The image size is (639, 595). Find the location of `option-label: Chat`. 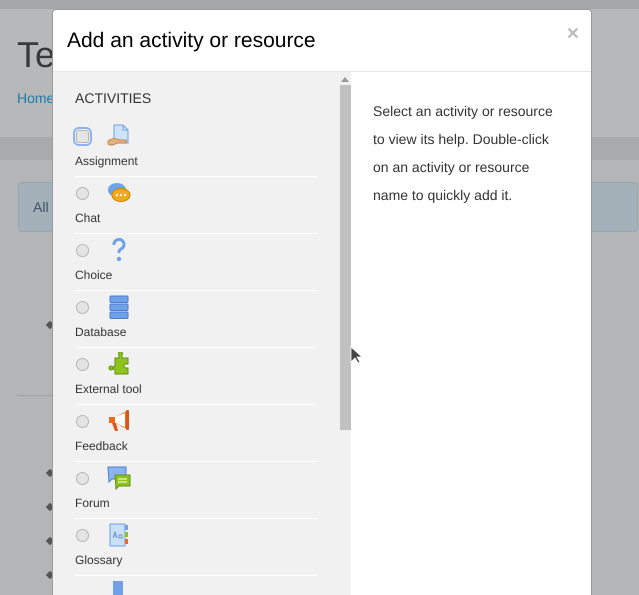

option-label: Chat is located at coordinates (88, 218).